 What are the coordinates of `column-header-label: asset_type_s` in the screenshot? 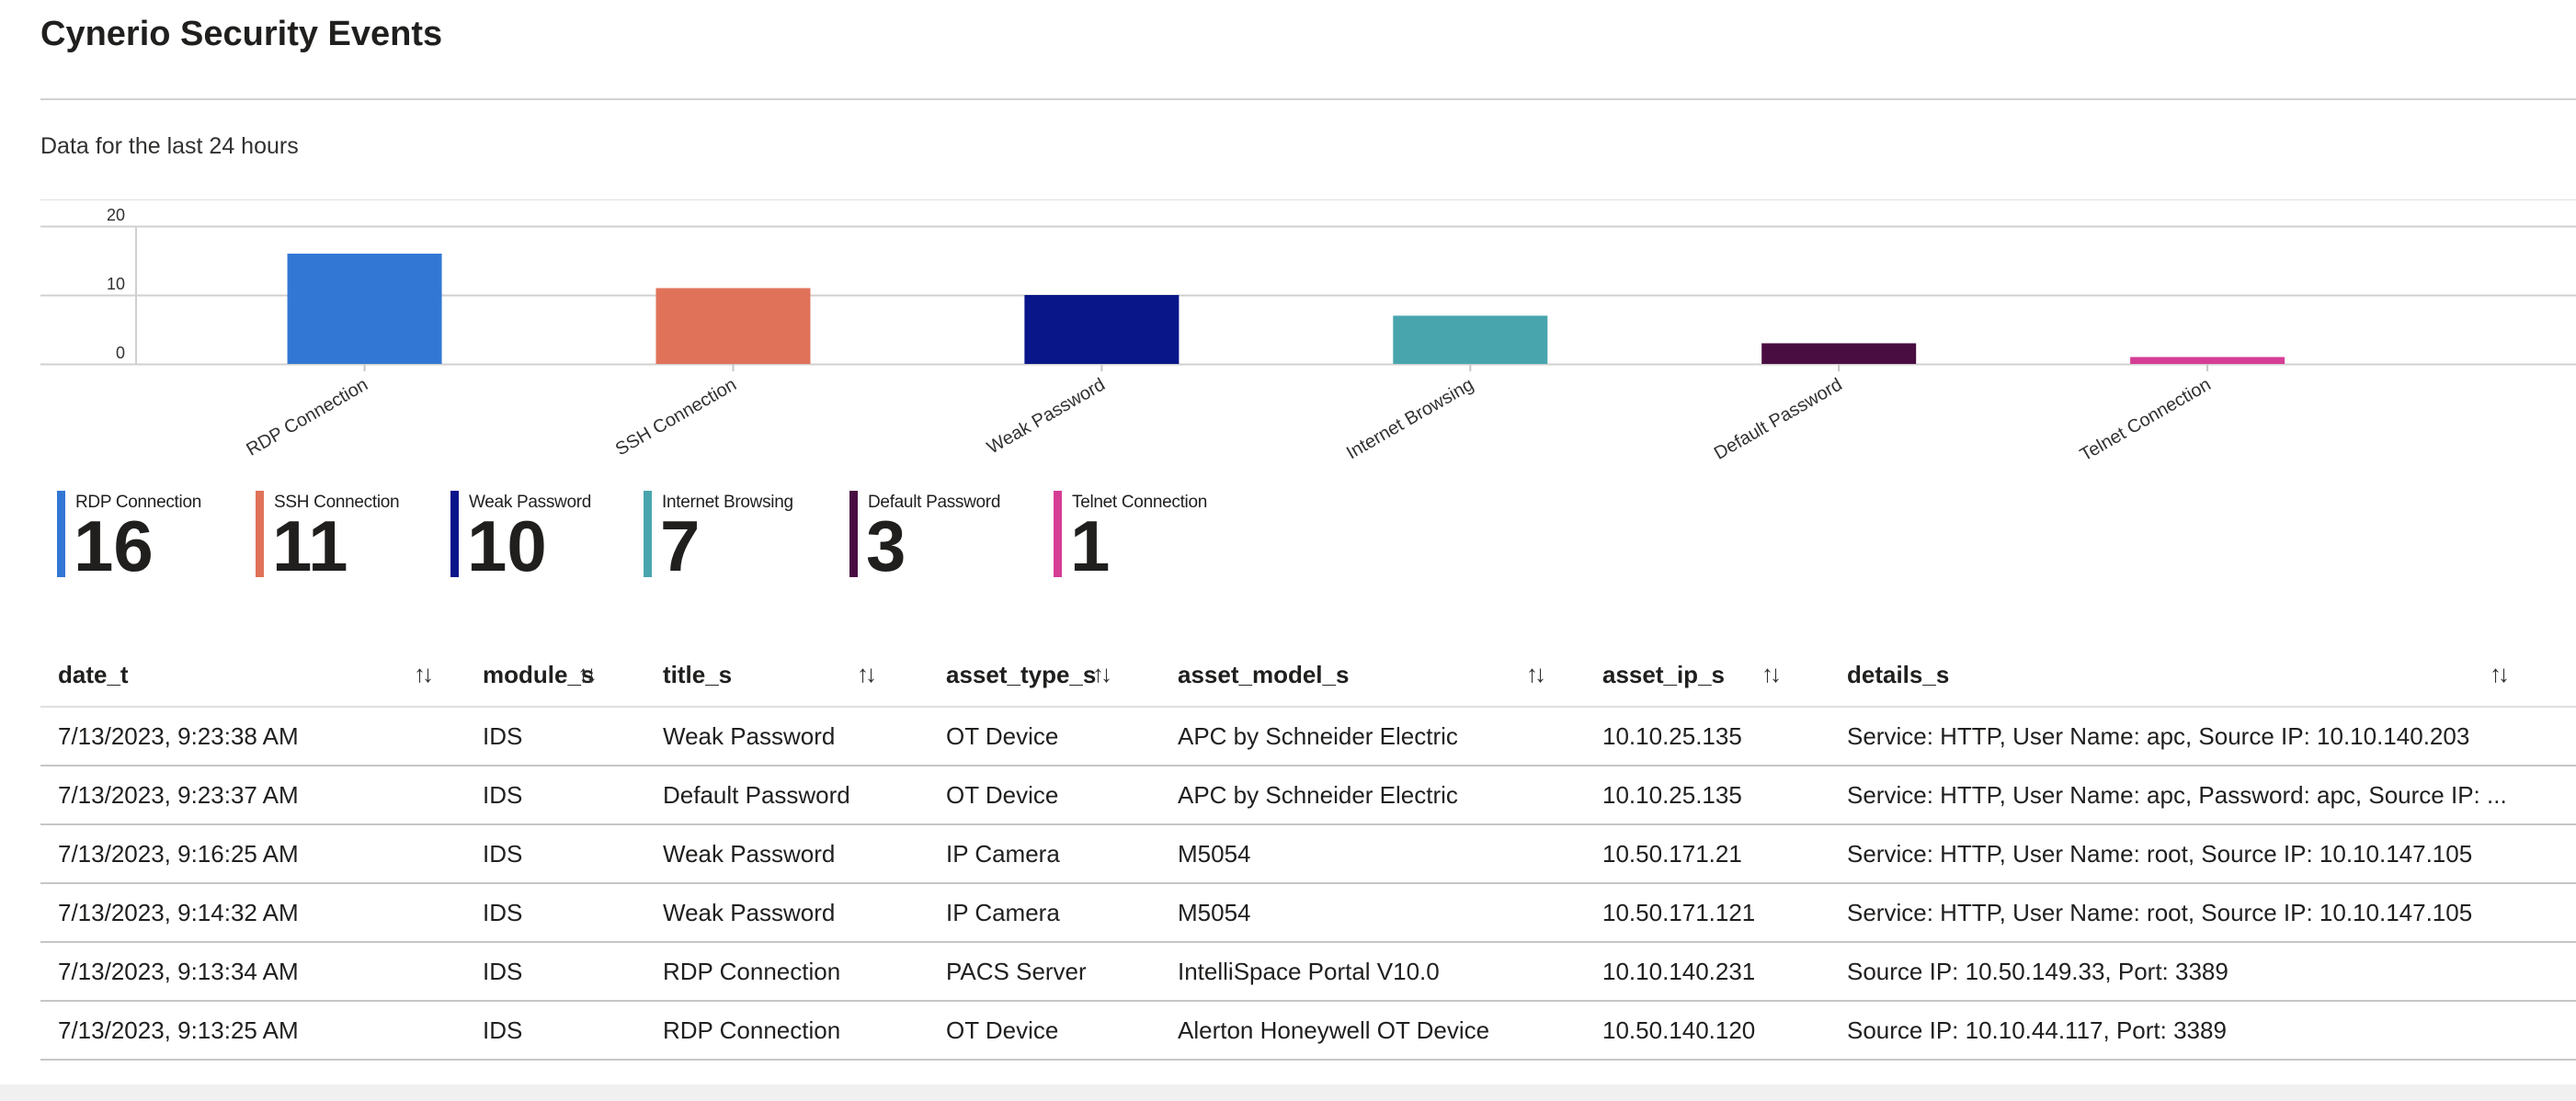 It's located at (1021, 674).